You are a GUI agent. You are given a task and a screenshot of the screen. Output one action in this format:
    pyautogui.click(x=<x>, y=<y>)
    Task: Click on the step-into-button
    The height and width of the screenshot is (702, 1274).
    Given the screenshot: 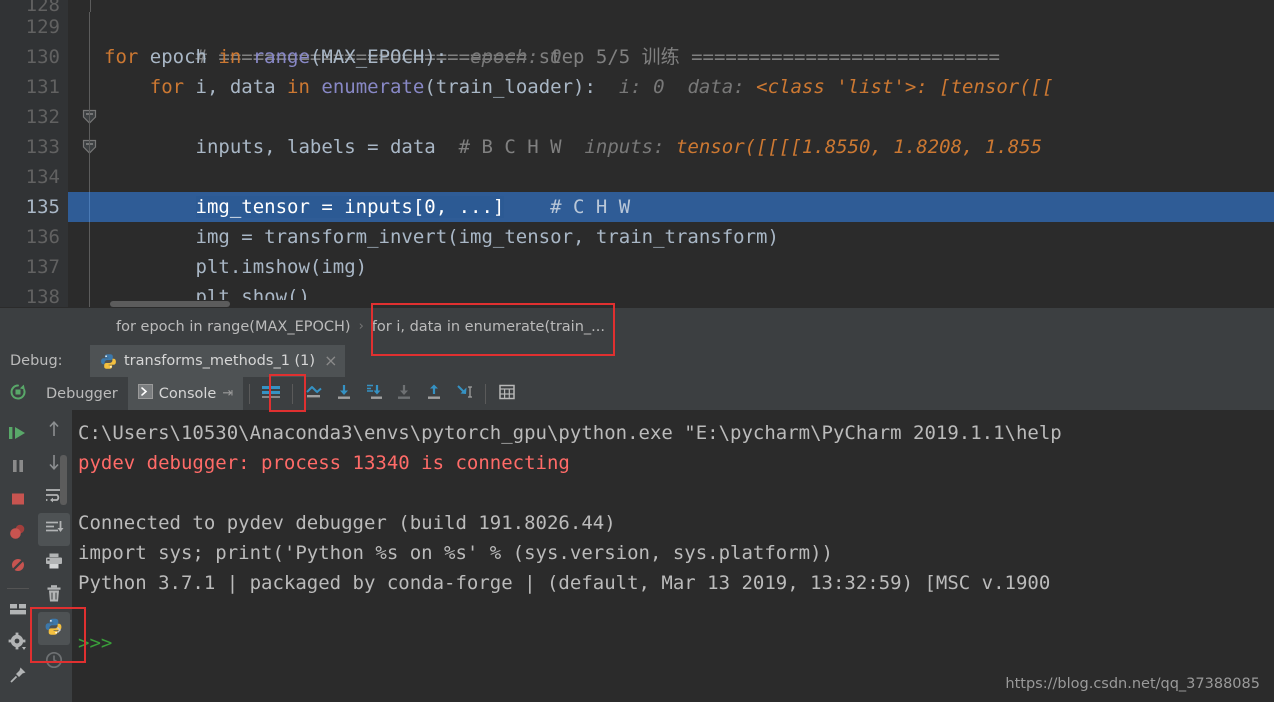 What is the action you would take?
    pyautogui.click(x=374, y=393)
    